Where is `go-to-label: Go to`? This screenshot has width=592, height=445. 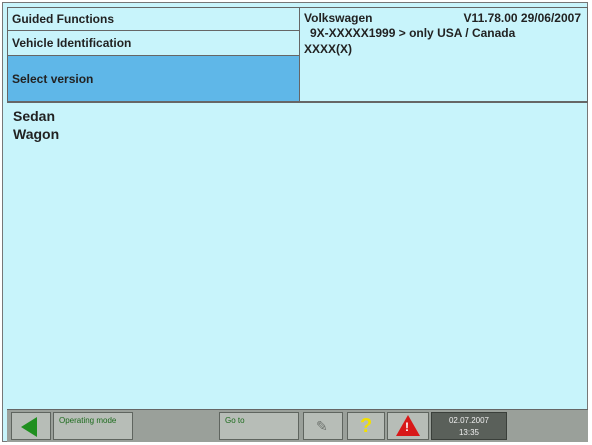
go-to-label: Go to is located at coordinates (235, 420).